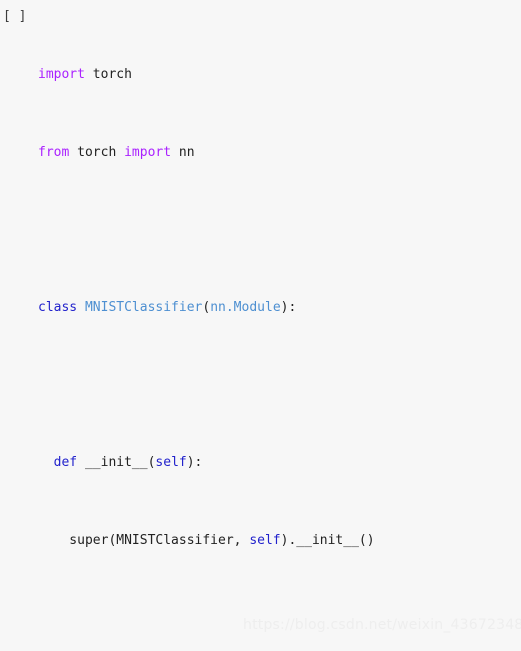 This screenshot has height=651, width=521. Describe the element at coordinates (116, 463) in the screenshot. I see `token-plain: __init__(` at that location.